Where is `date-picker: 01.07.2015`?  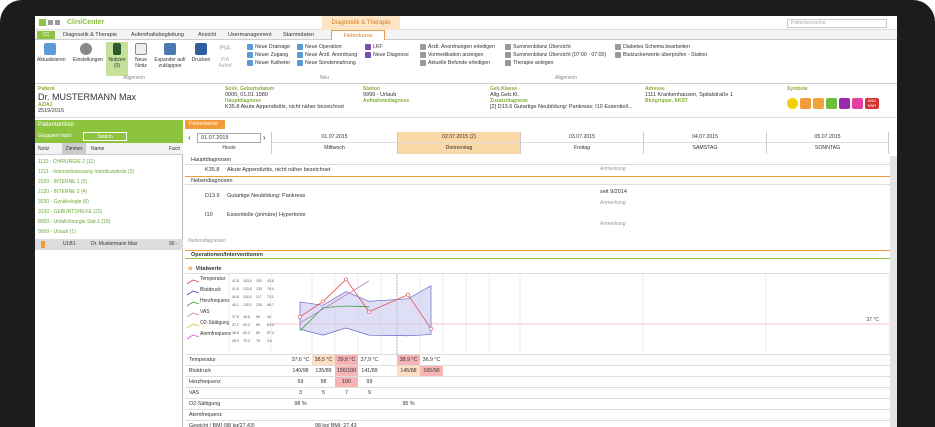 date-picker: 01.07.2015 is located at coordinates (229, 138).